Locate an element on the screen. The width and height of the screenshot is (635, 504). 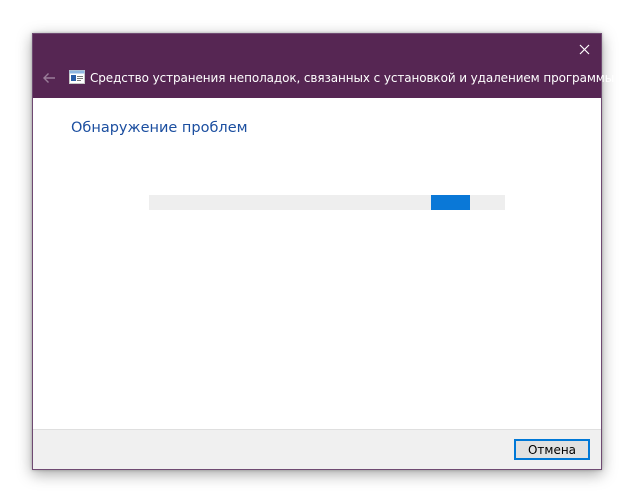
cancel-button: Отмена is located at coordinates (552, 449).